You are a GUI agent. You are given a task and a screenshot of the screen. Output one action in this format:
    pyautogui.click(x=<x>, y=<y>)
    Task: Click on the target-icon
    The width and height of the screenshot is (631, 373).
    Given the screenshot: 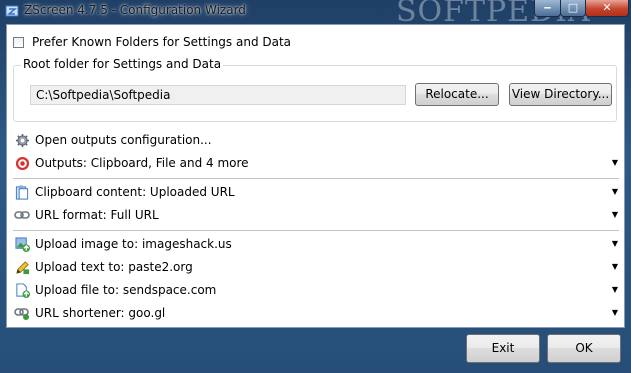 What is the action you would take?
    pyautogui.click(x=22, y=163)
    